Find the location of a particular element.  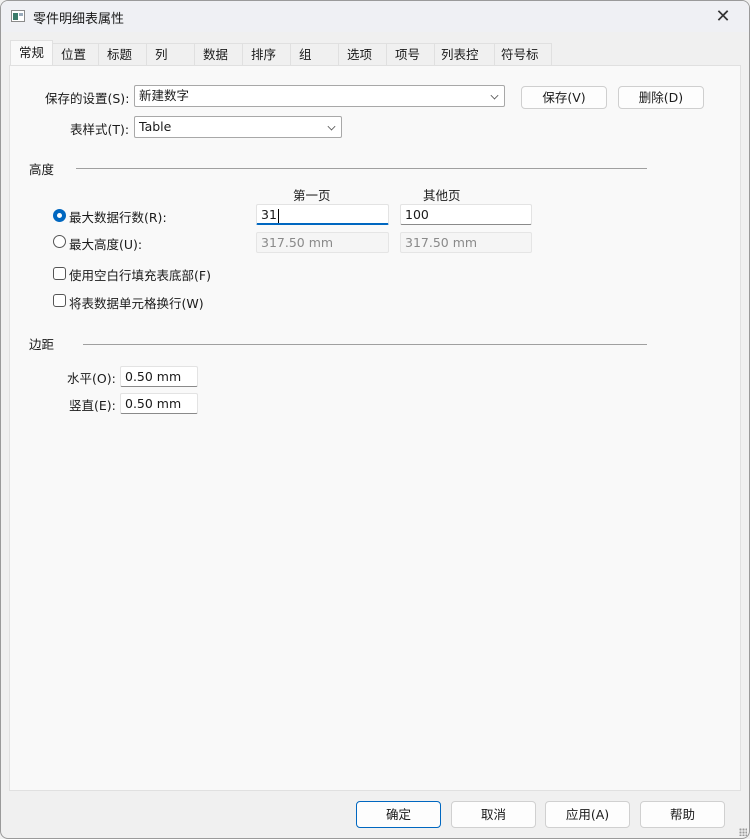

height-section-divider is located at coordinates (361, 168).